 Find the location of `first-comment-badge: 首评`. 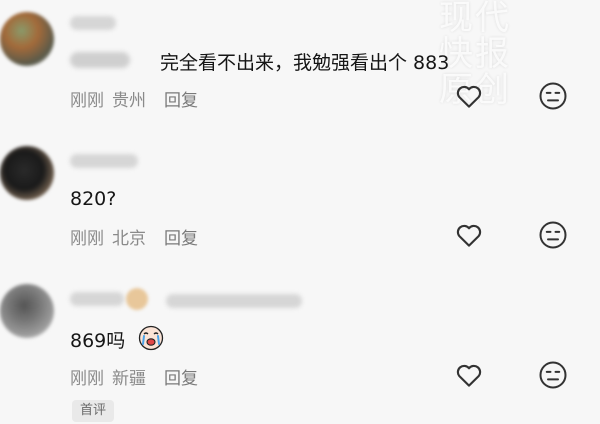

first-comment-badge: 首评 is located at coordinates (93, 411).